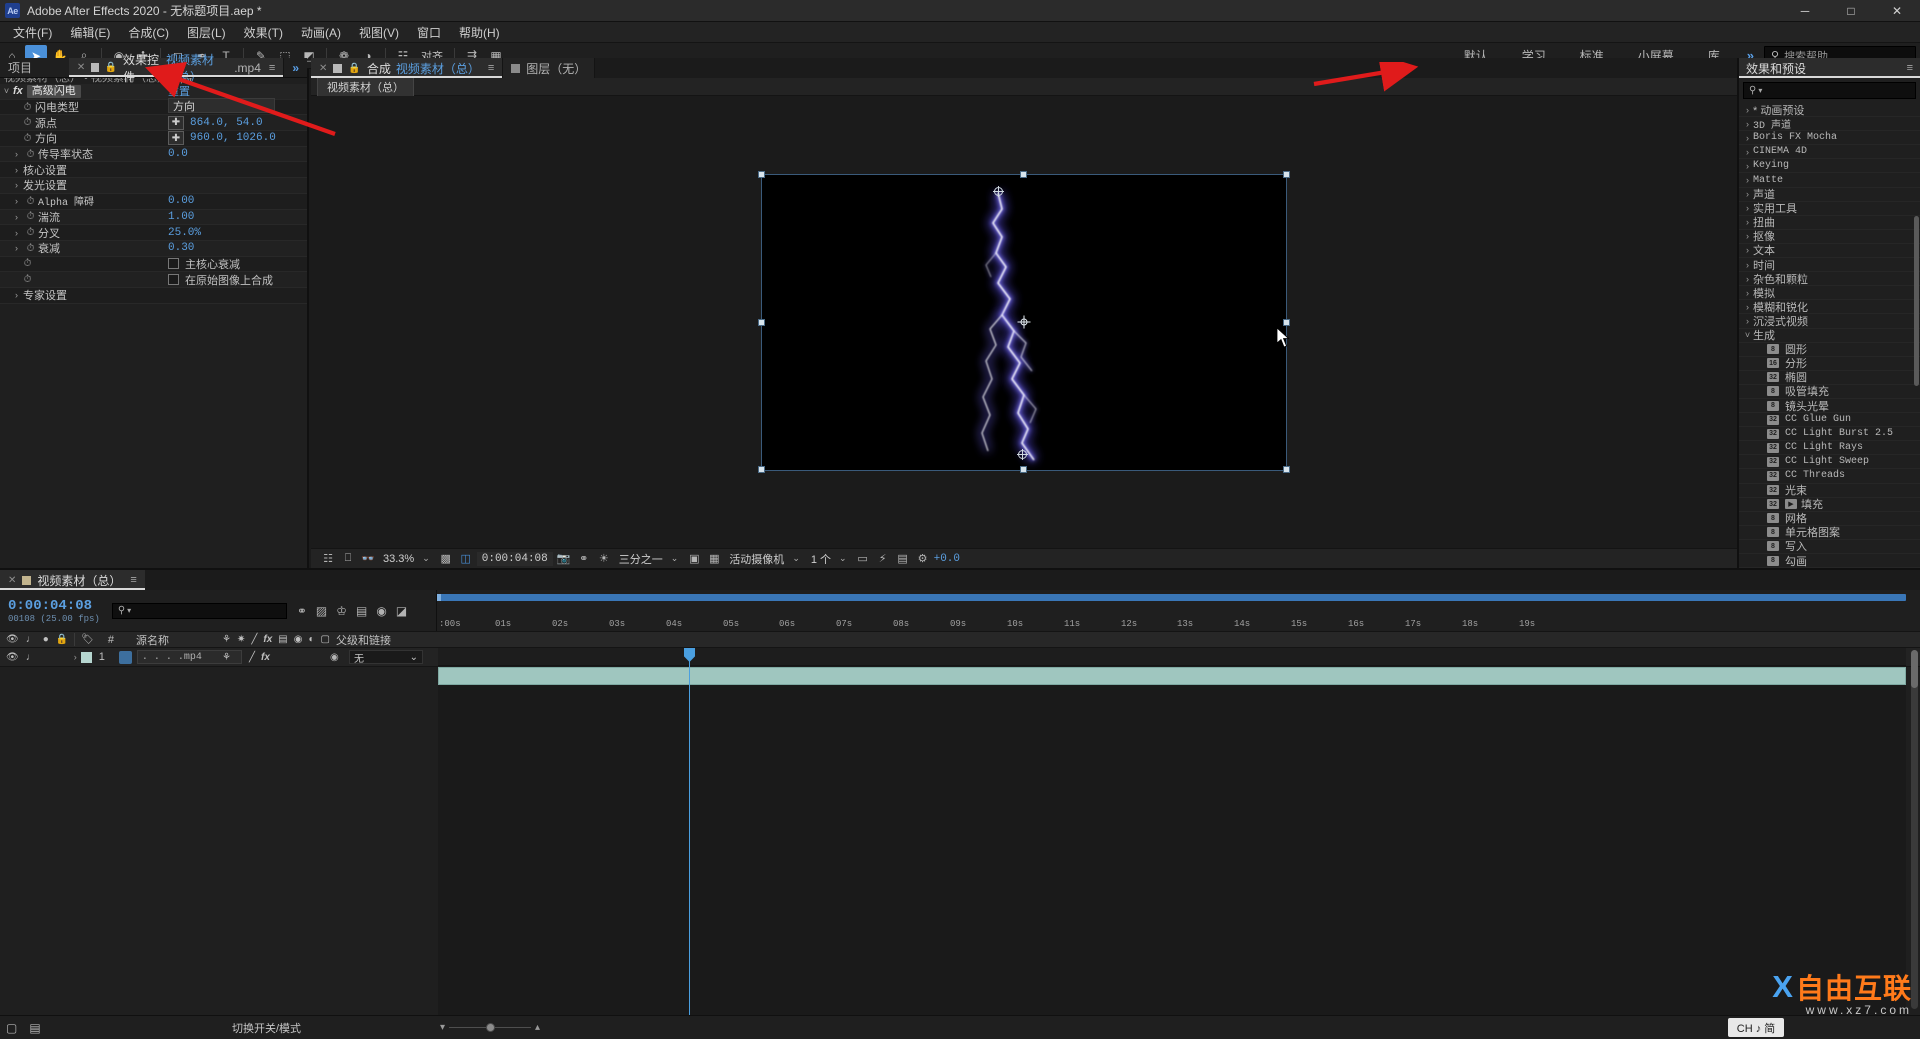 Image resolution: width=1920 pixels, height=1039 pixels. What do you see at coordinates (181, 217) in the screenshot?
I see `turbulence-value: 1.00` at bounding box center [181, 217].